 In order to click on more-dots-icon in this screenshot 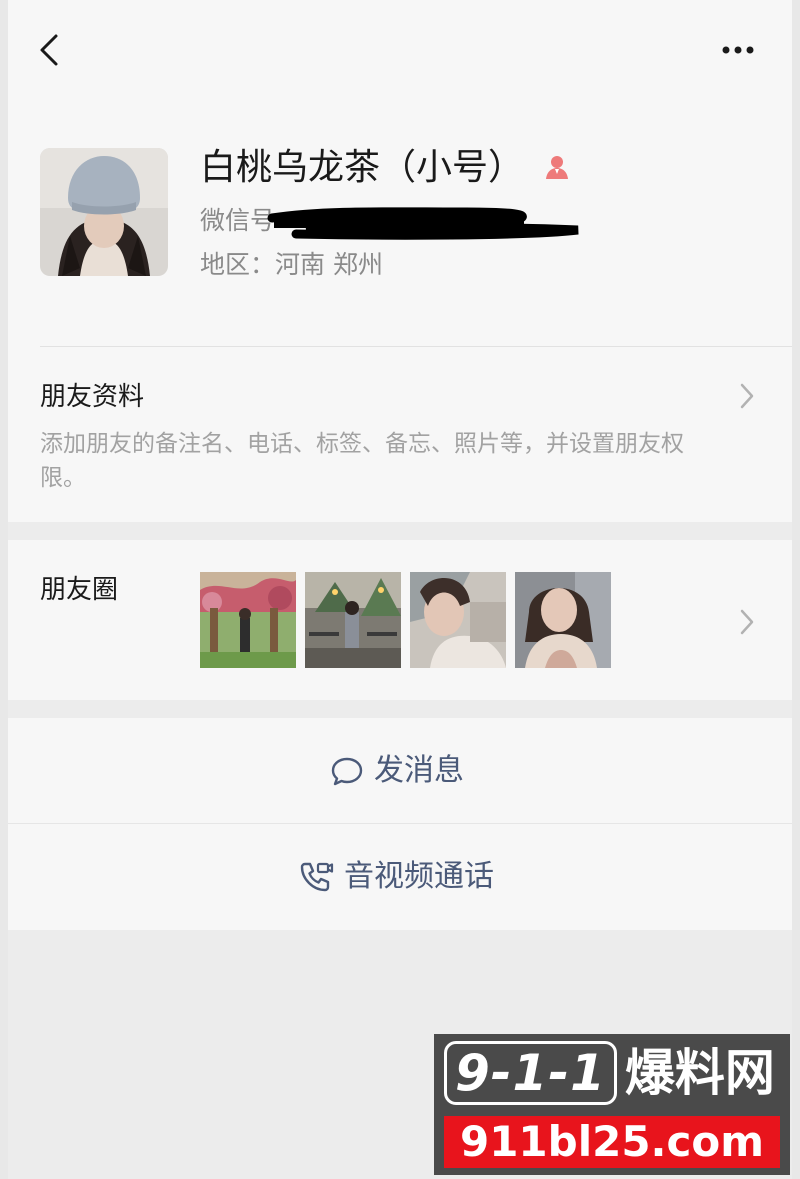, I will do `click(738, 50)`.